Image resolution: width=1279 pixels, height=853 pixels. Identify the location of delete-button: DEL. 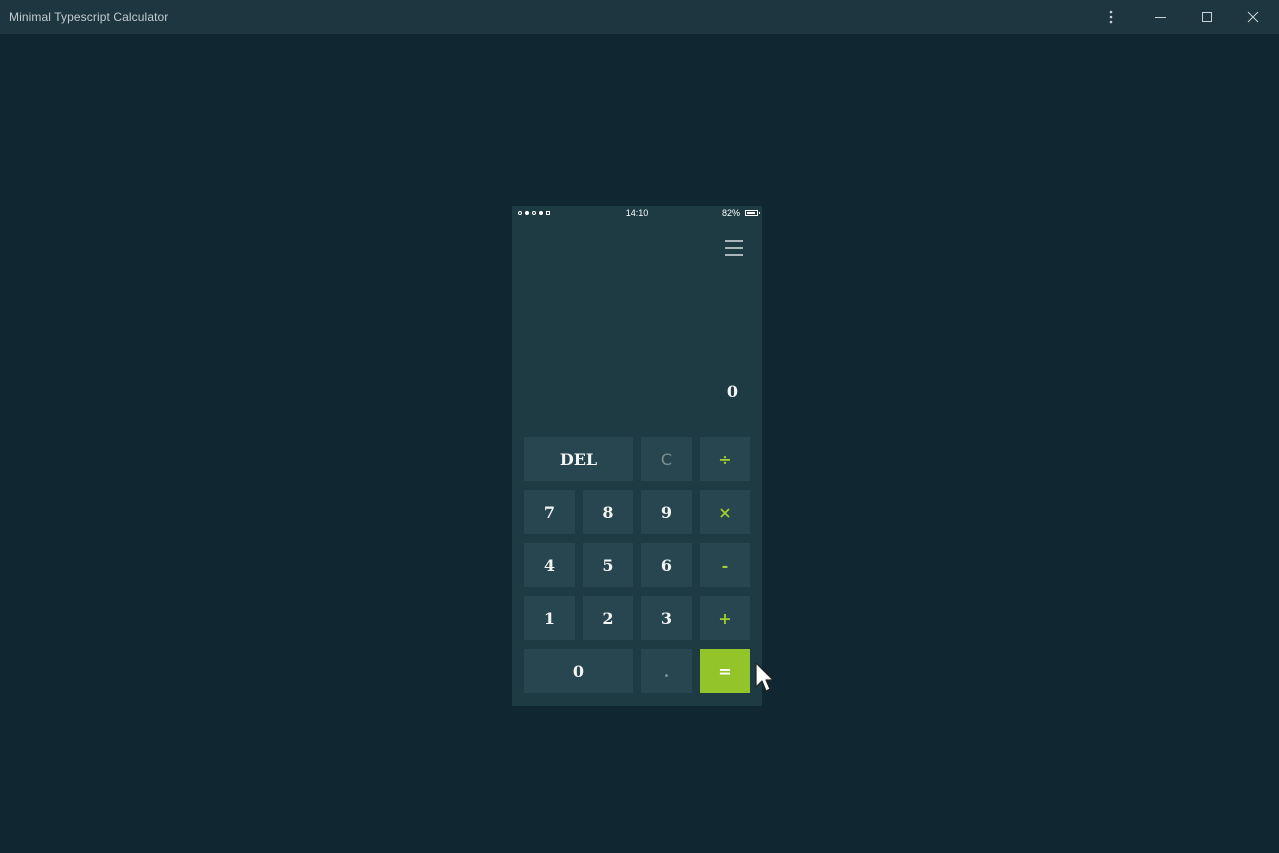
(578, 459).